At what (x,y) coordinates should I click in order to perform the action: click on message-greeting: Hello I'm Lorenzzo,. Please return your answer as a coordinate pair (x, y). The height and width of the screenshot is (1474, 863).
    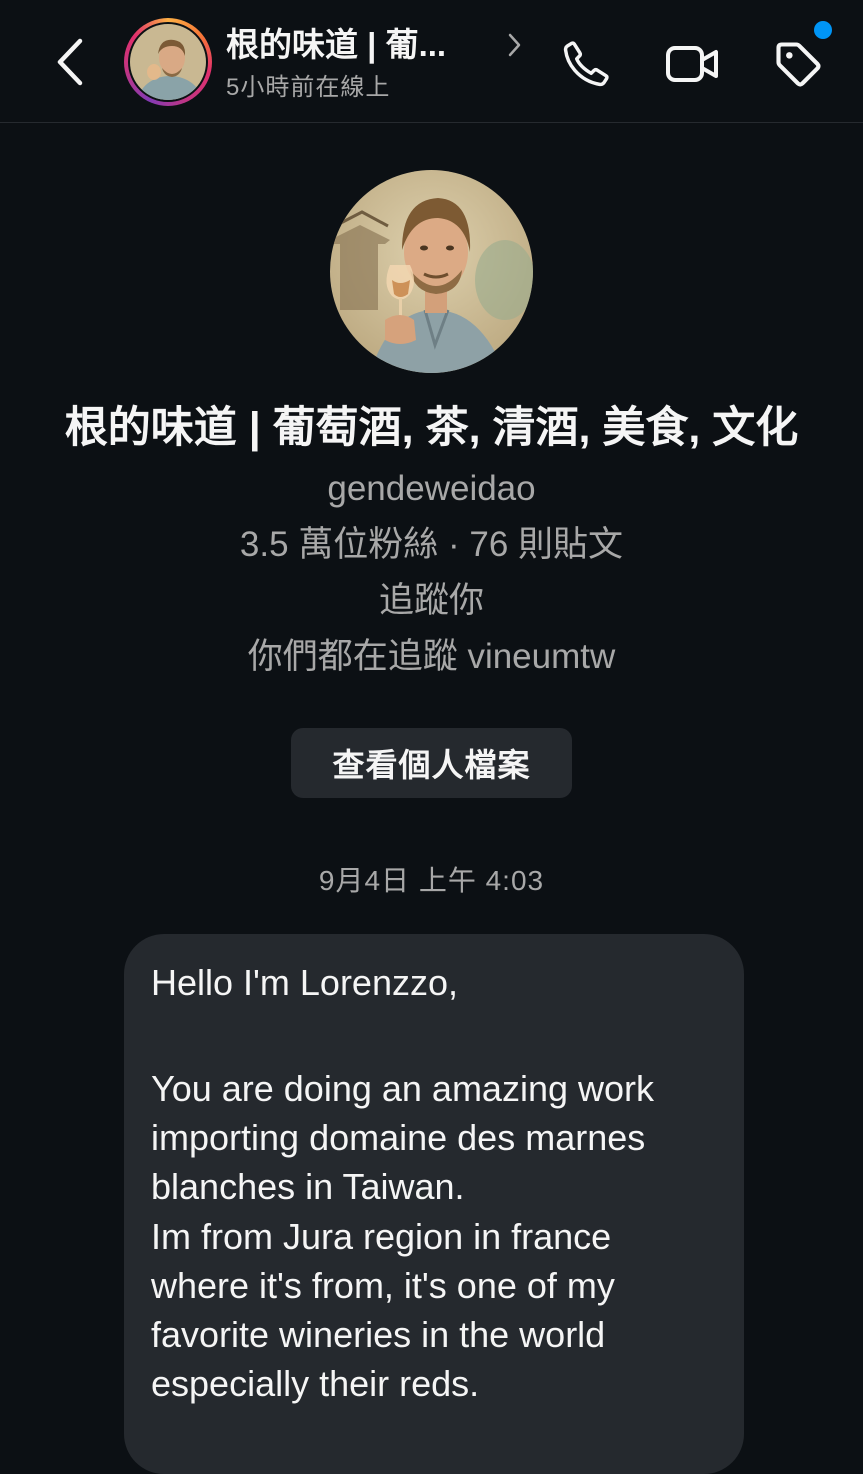
    Looking at the image, I should click on (305, 982).